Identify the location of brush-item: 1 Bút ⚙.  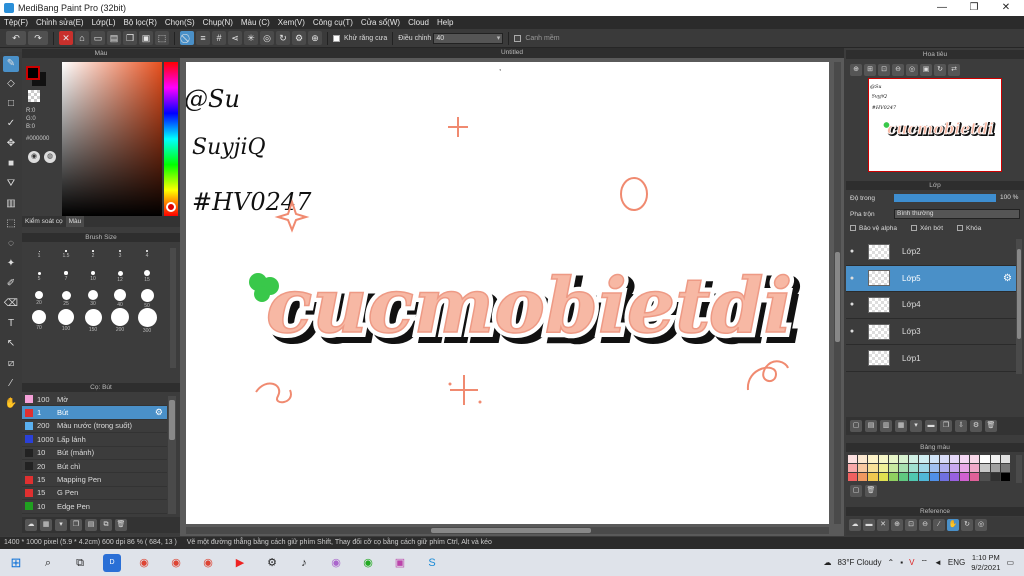
(94, 413).